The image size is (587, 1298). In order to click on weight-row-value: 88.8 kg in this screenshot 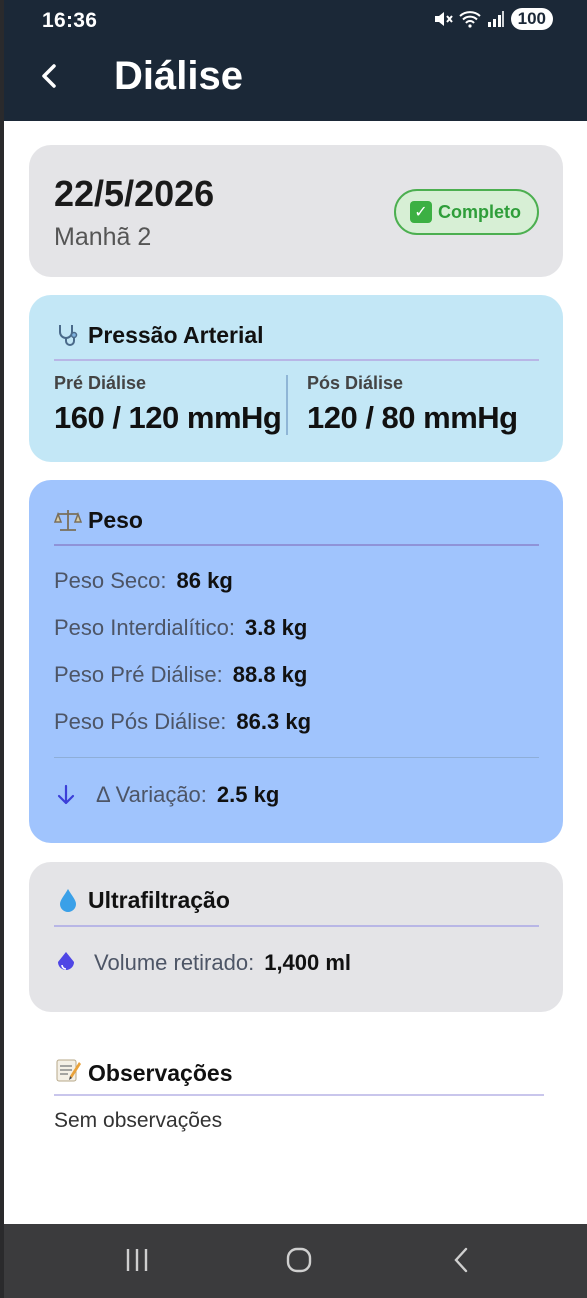, I will do `click(270, 674)`.